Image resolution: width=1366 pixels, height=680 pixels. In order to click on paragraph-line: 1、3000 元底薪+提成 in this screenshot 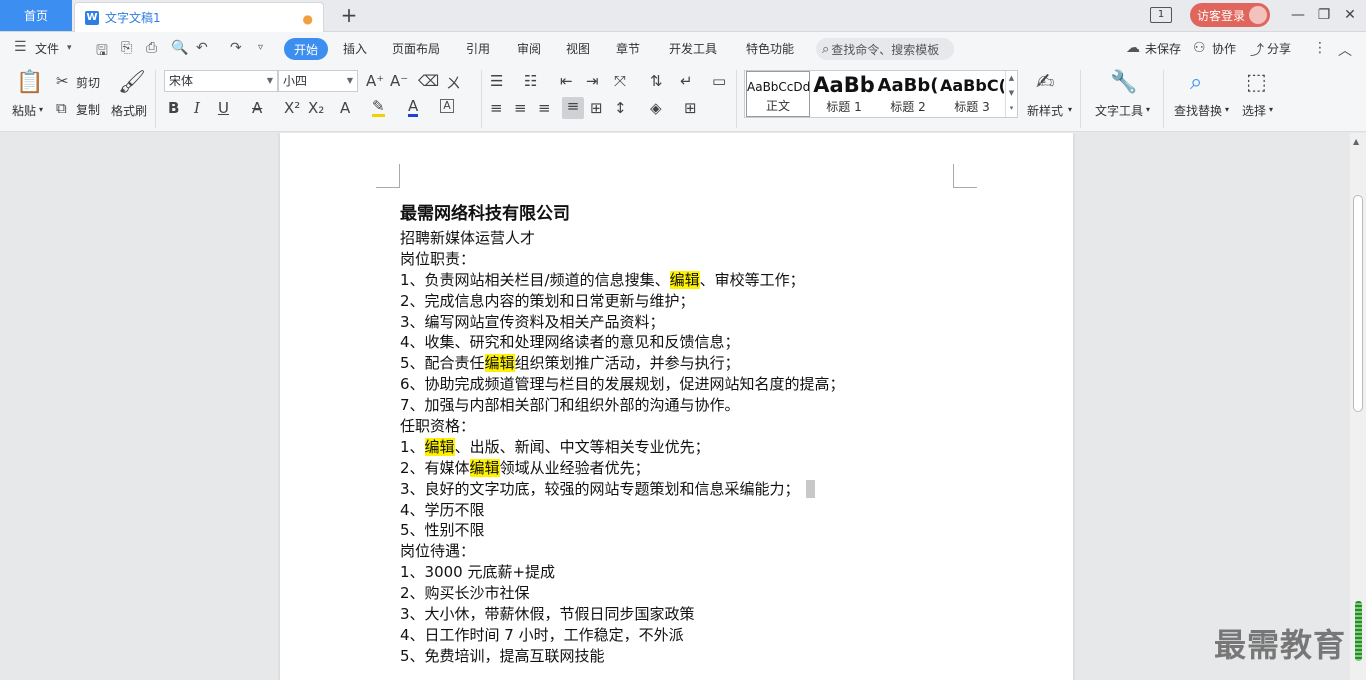, I will do `click(680, 572)`.